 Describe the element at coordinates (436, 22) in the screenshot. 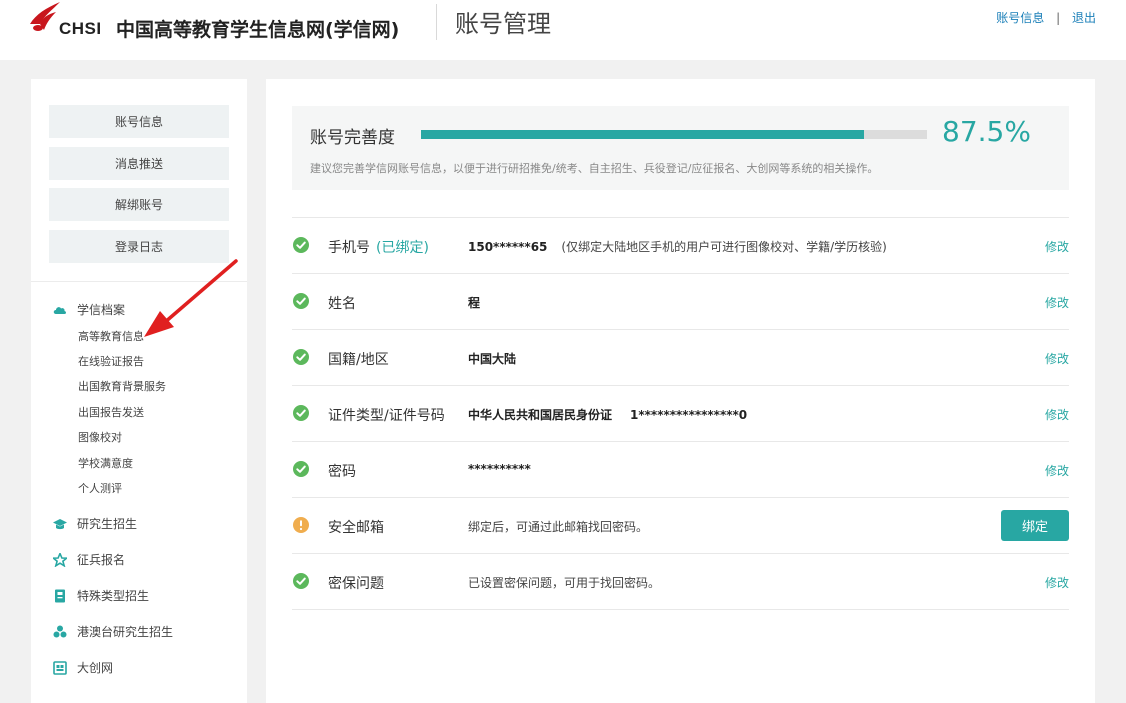

I see `header-divider` at that location.